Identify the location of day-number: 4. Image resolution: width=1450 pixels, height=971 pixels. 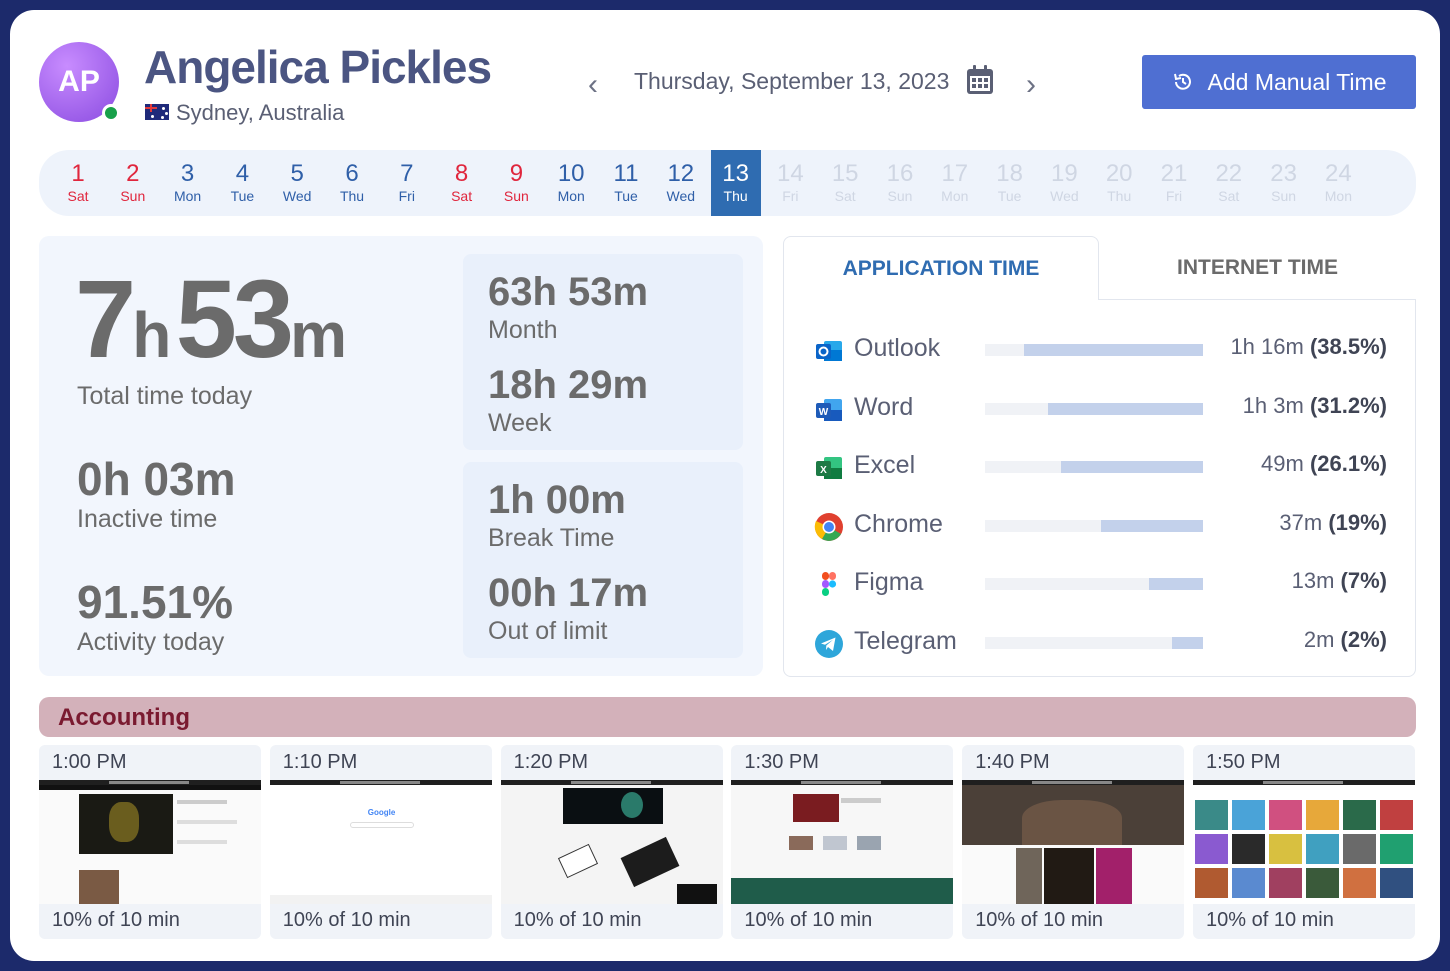
(242, 173).